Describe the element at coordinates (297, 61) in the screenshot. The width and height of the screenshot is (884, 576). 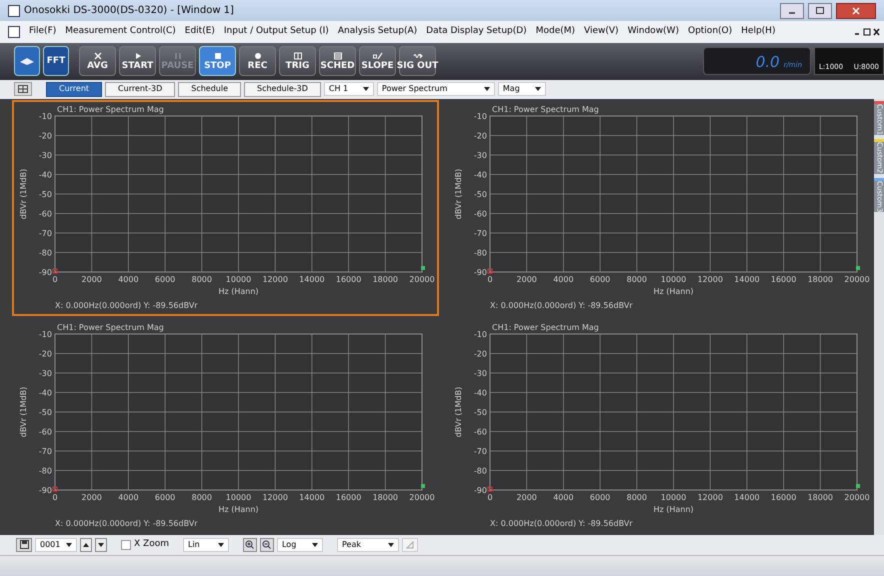
I see `toolbar-button: TRIG` at that location.